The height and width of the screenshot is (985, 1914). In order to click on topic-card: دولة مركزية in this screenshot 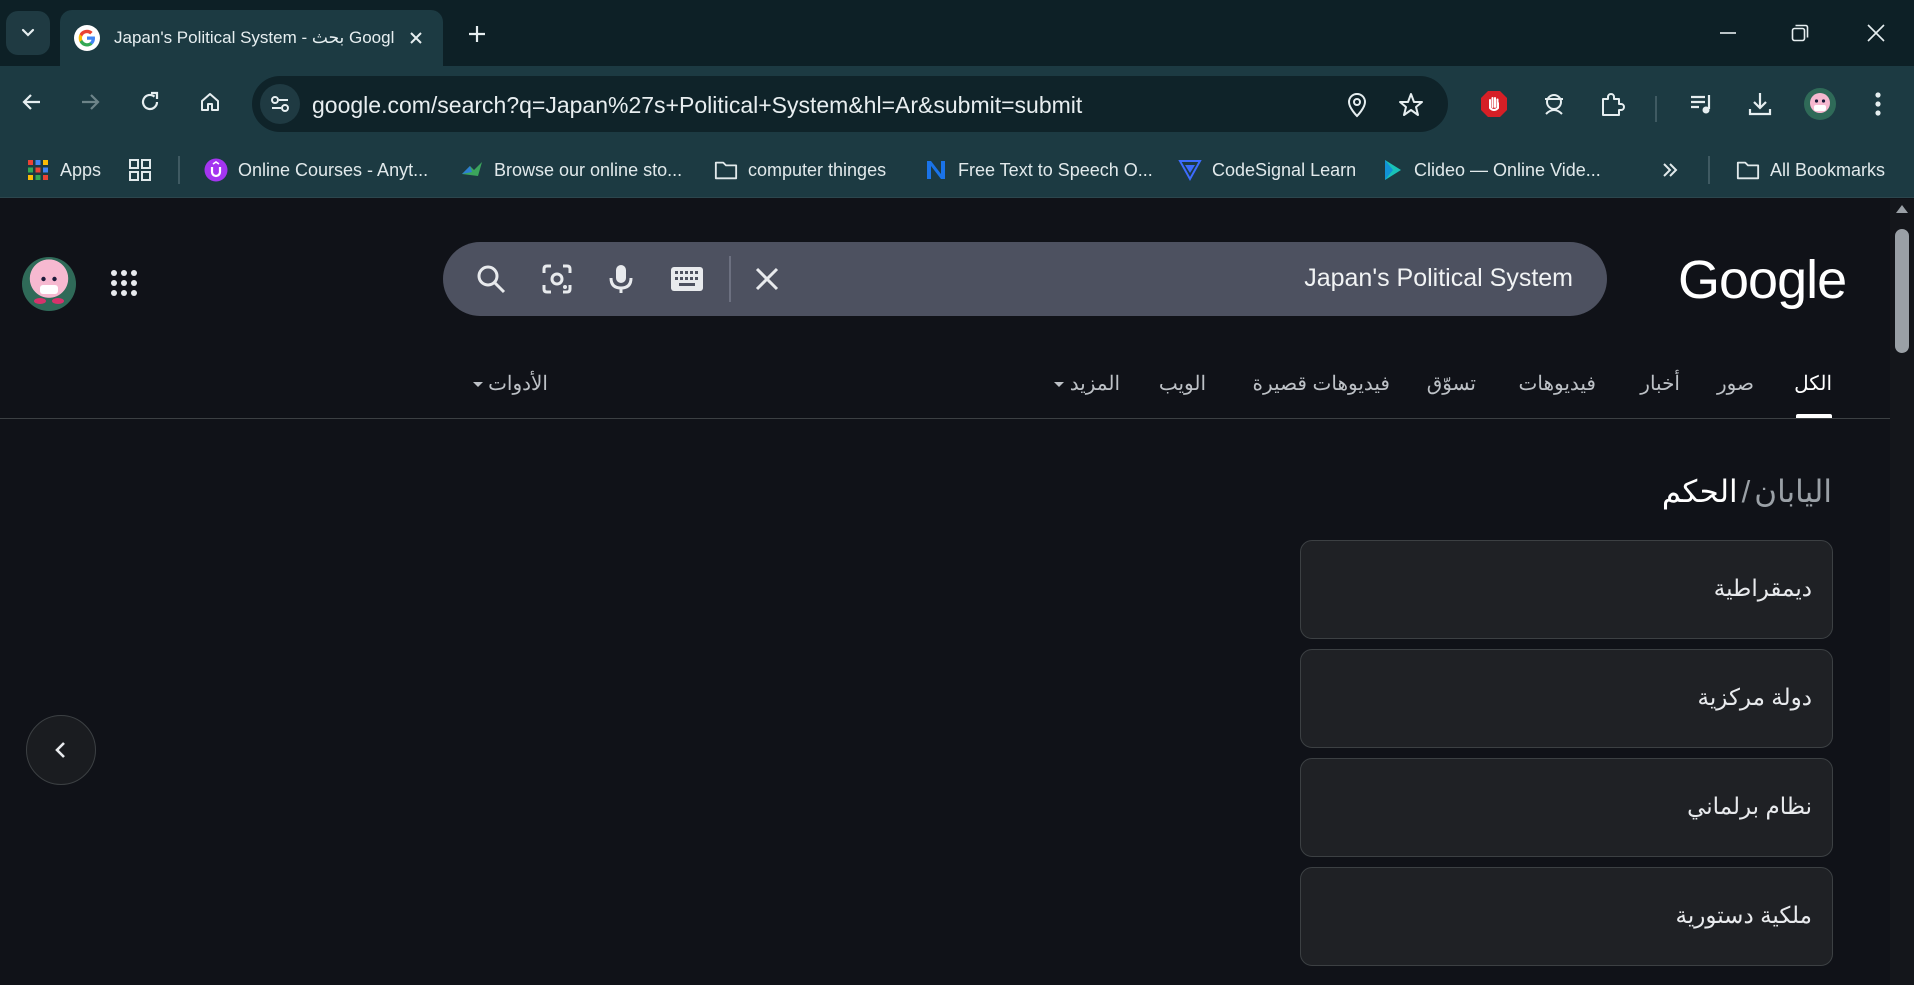, I will do `click(1566, 698)`.